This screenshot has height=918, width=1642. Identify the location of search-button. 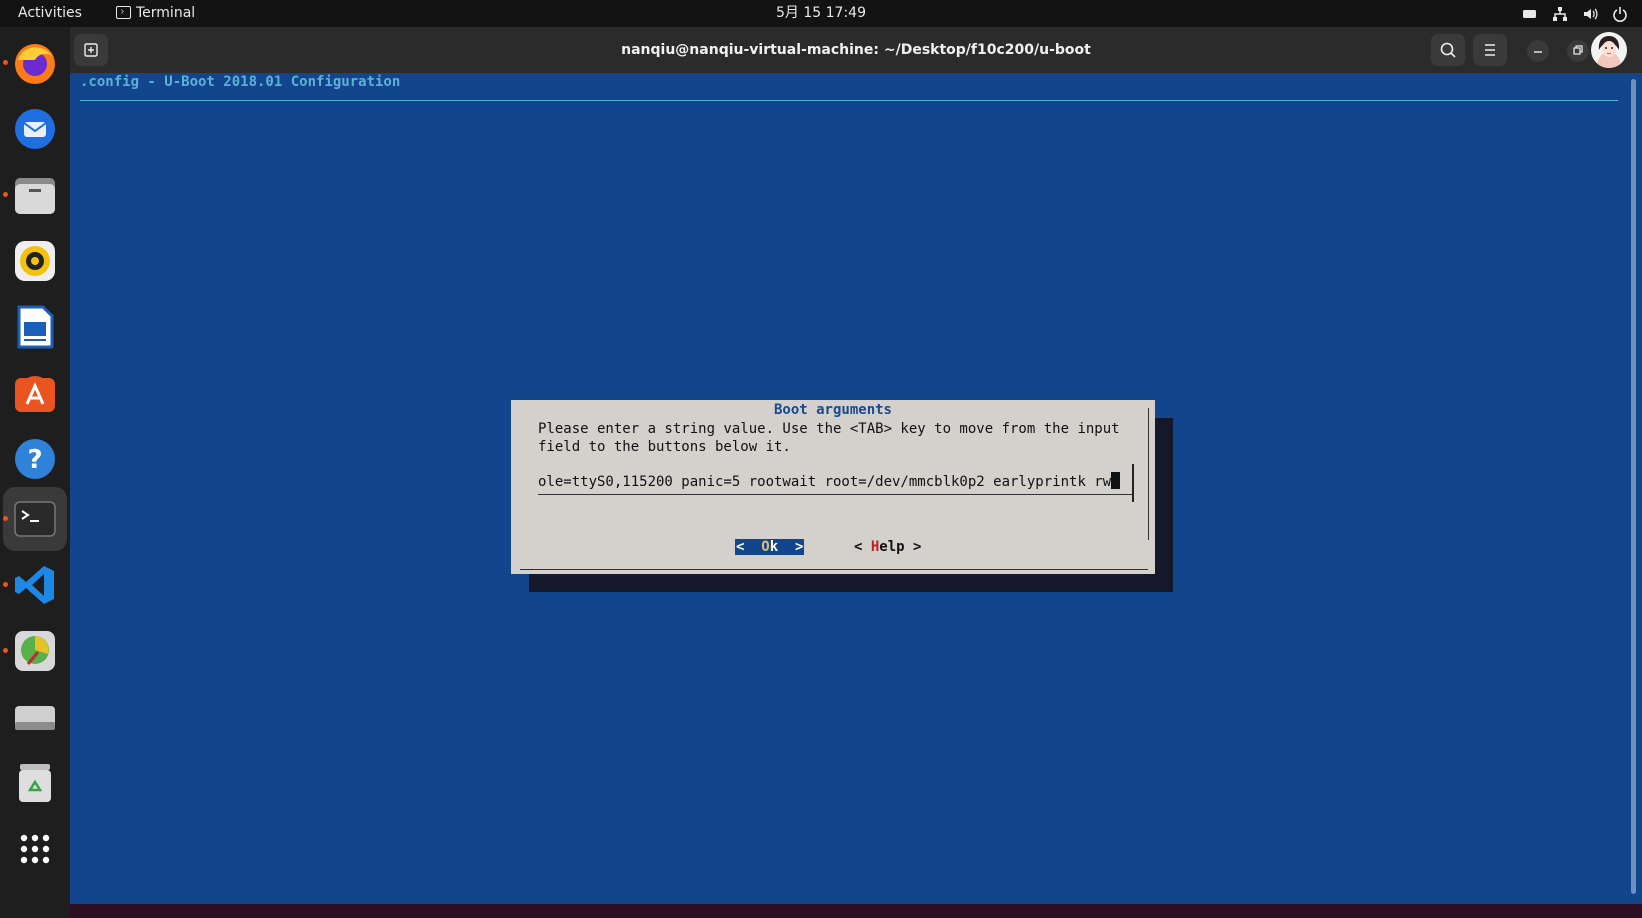
(1448, 50).